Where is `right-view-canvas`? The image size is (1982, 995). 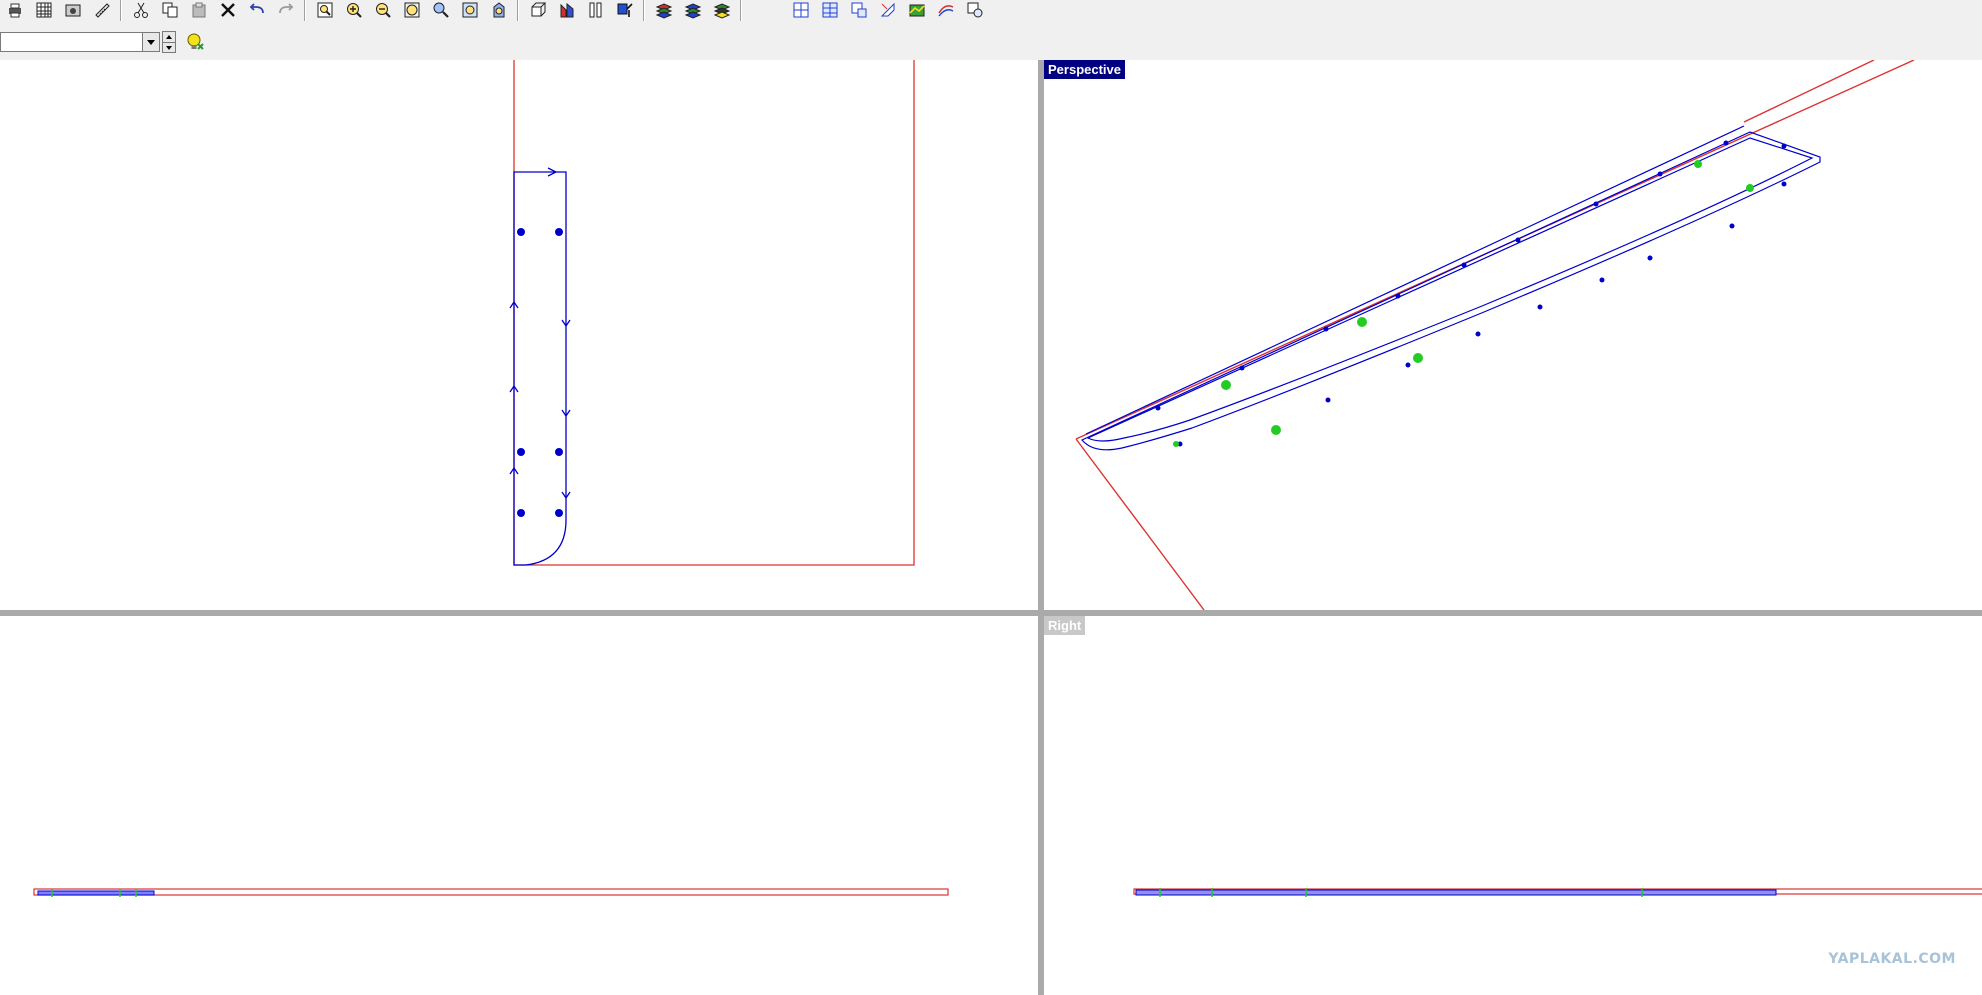 right-view-canvas is located at coordinates (1557, 892).